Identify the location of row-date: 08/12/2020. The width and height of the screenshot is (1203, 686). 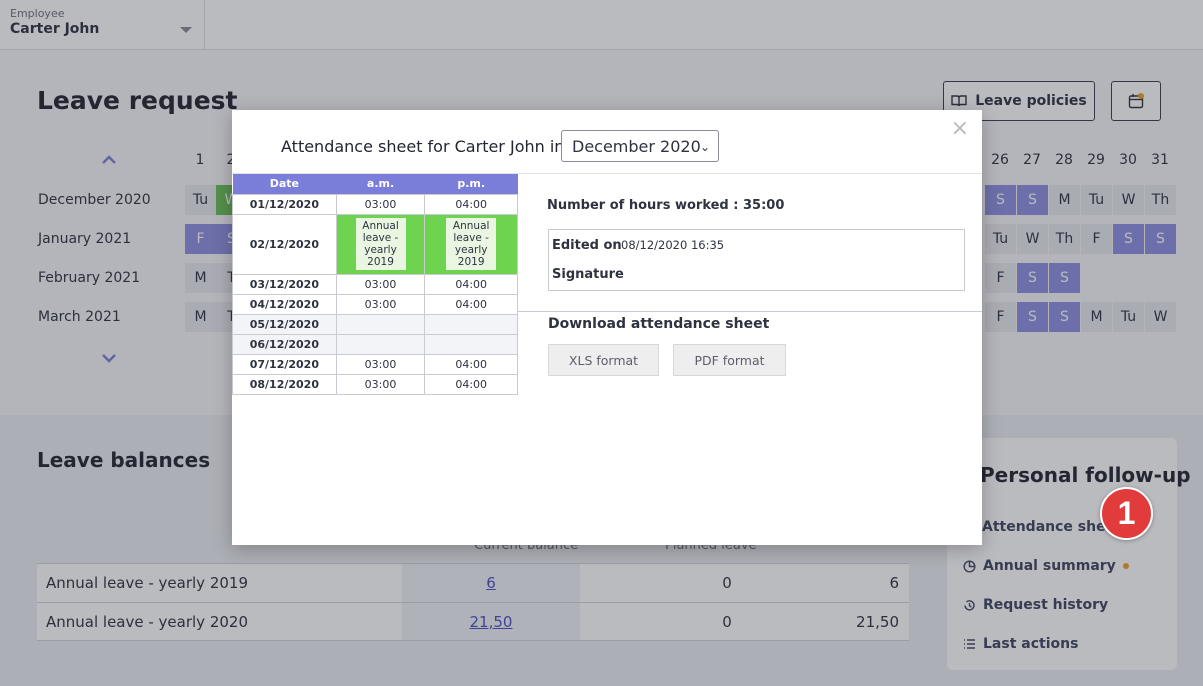
(284, 384).